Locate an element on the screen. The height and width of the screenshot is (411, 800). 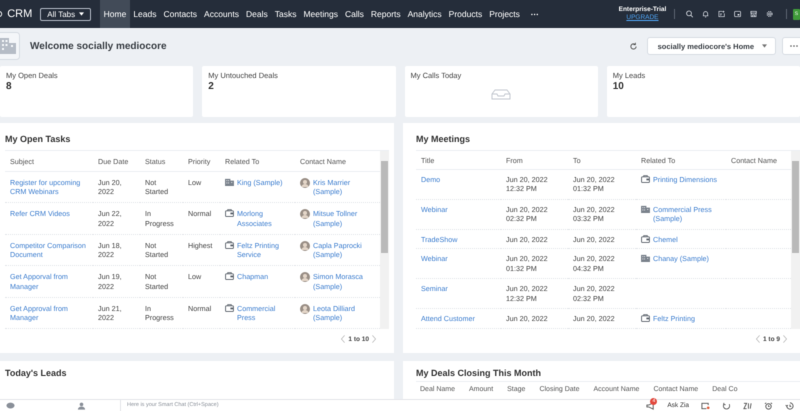
alarm-clock-icon is located at coordinates (768, 406).